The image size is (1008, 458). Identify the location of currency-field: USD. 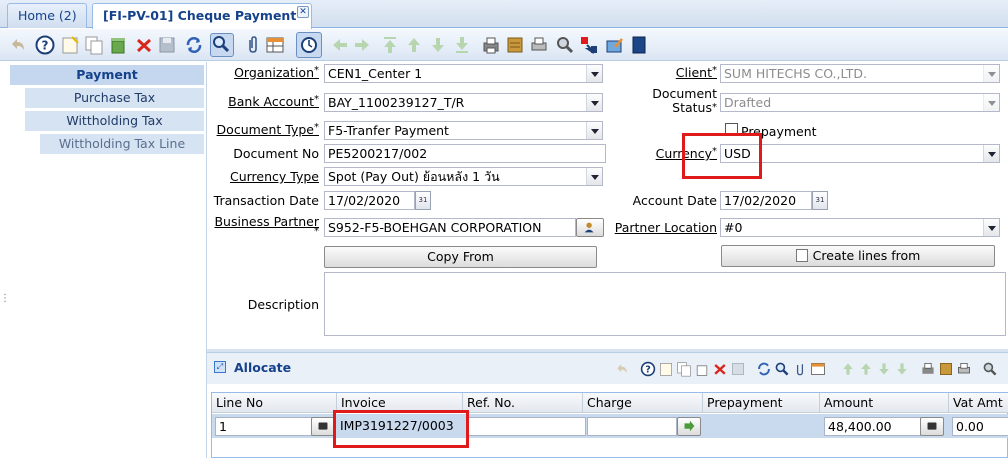
(860, 153).